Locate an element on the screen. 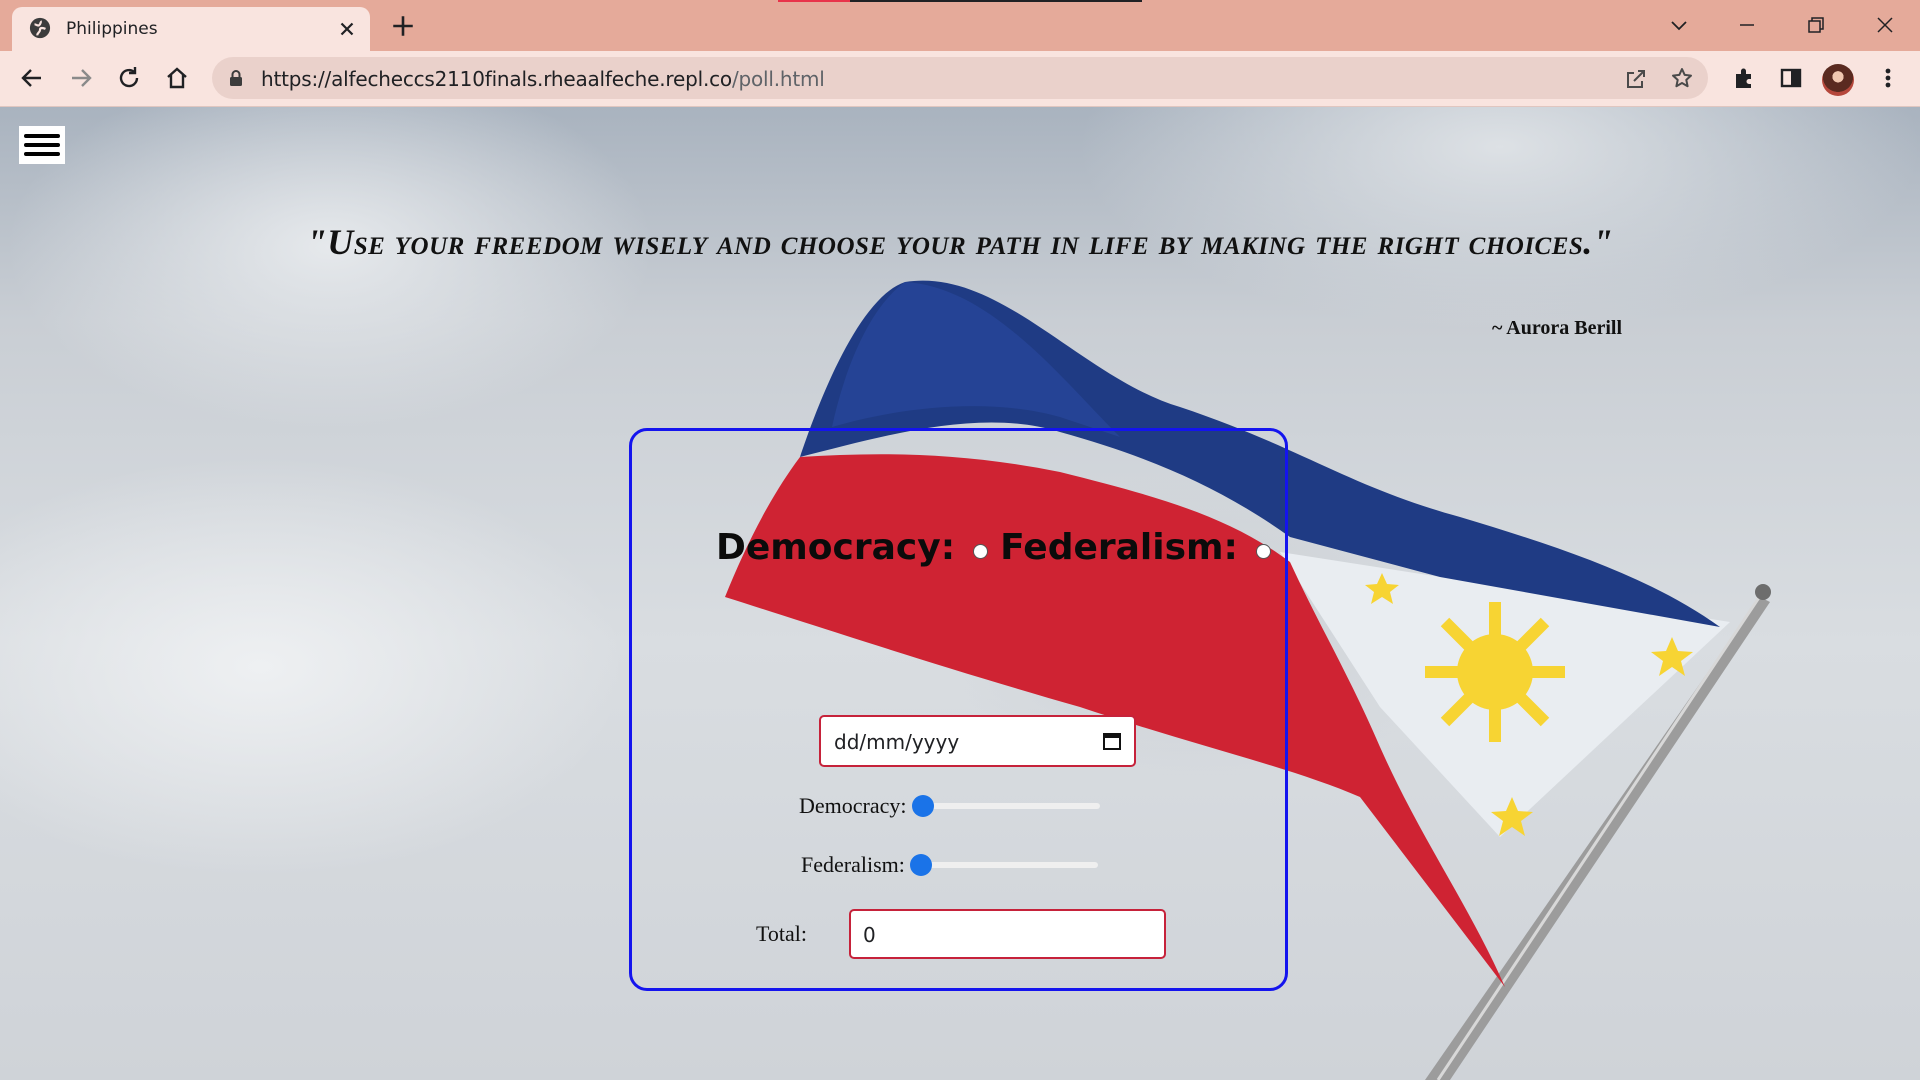 This screenshot has width=1920, height=1080. forward-arrow-icon is located at coordinates (81, 78).